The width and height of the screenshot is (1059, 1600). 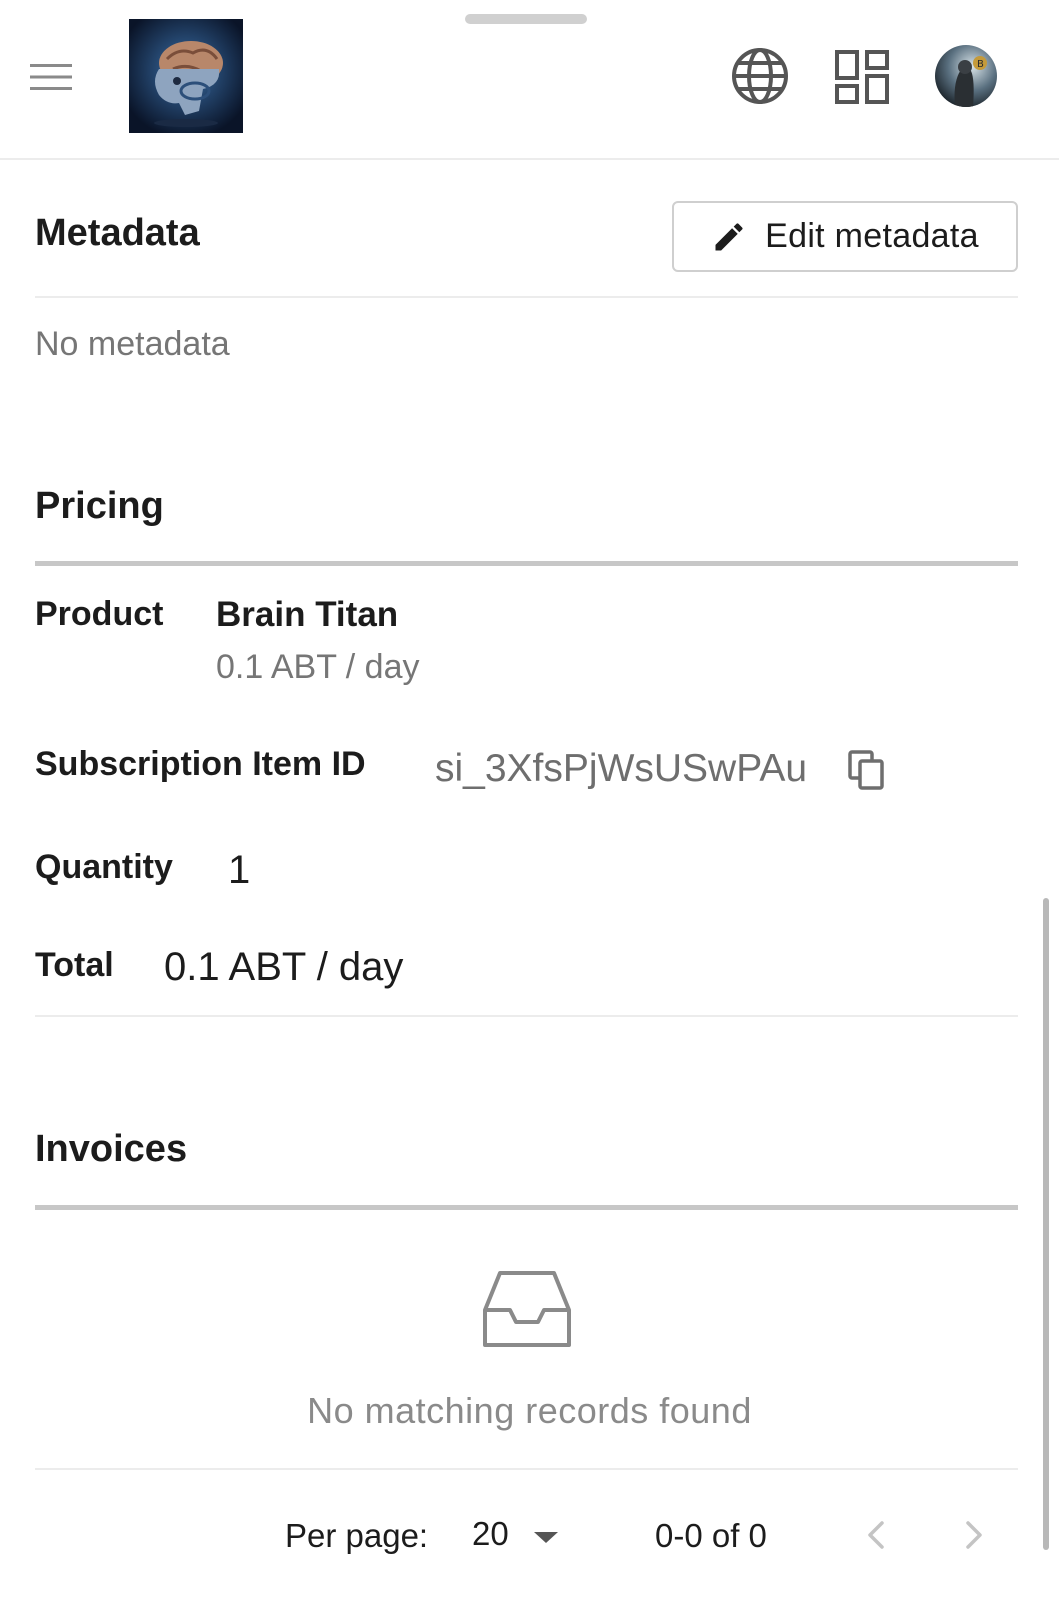 I want to click on product-name: Brain Titan, so click(x=307, y=615).